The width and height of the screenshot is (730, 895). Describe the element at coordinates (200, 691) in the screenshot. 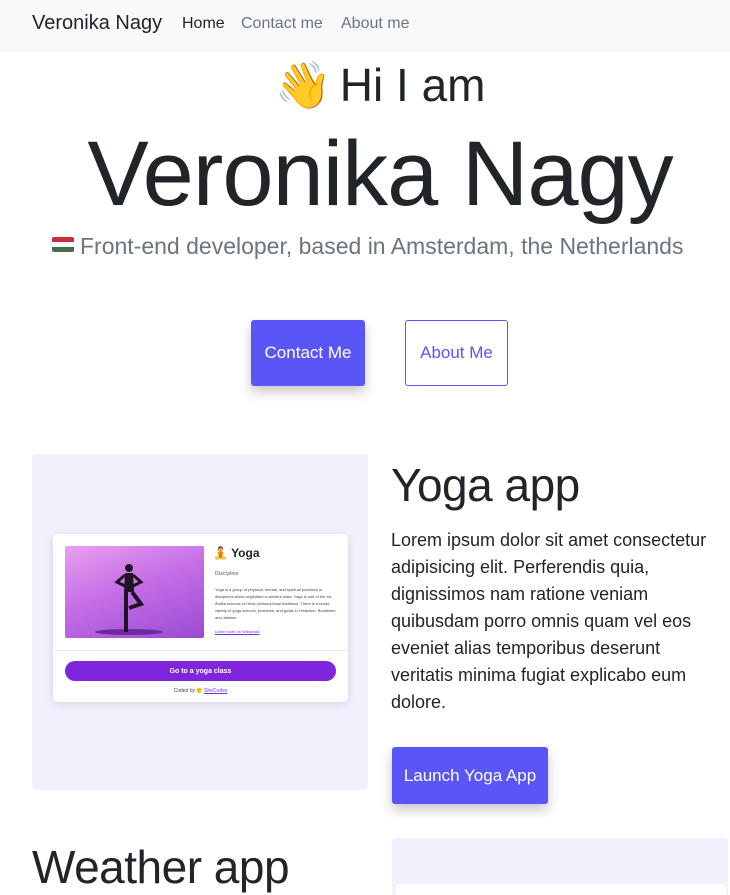

I see `yoga-preview-credit: Coded by 🙂 SheCodes` at that location.